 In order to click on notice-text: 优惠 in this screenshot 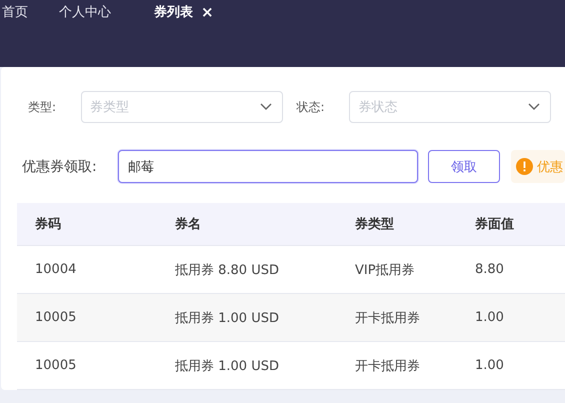, I will do `click(550, 167)`.